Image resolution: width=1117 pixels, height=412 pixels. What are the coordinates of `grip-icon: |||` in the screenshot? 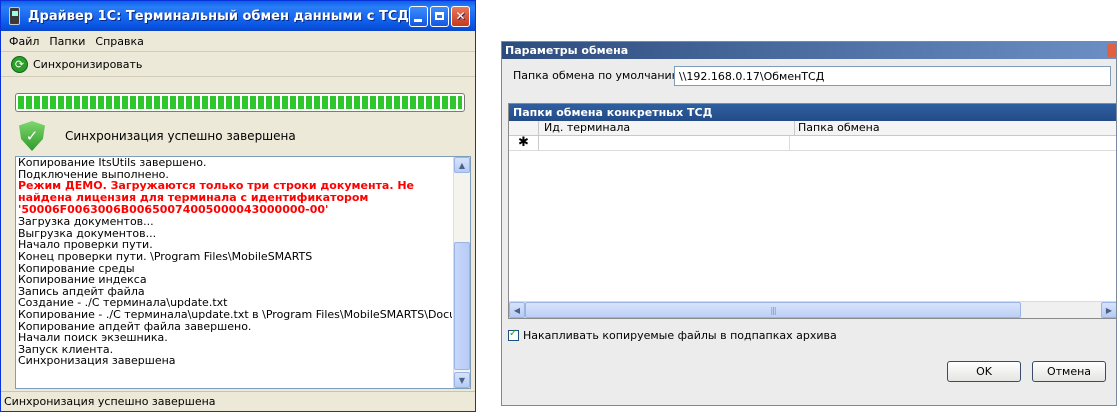 It's located at (773, 310).